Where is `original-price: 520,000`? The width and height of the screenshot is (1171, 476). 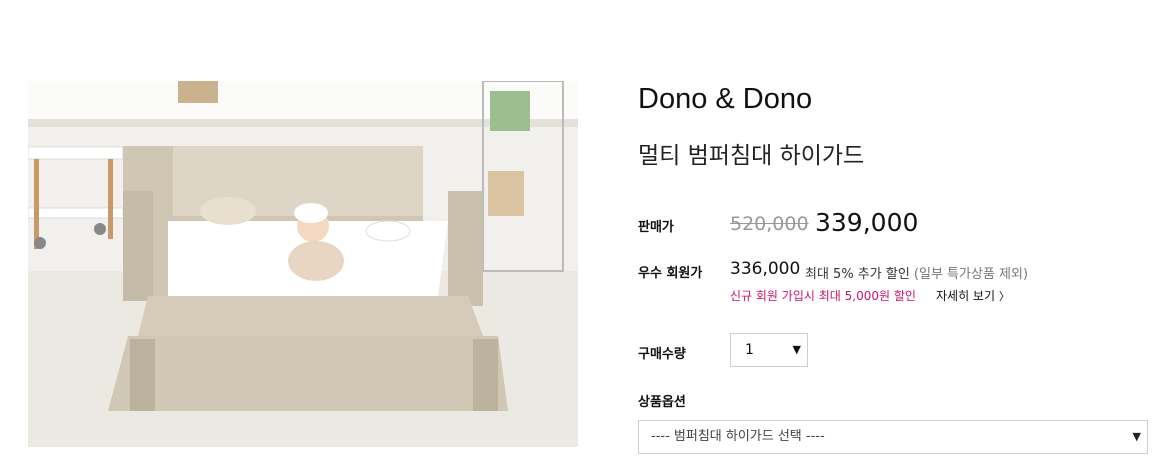 original-price: 520,000 is located at coordinates (769, 224).